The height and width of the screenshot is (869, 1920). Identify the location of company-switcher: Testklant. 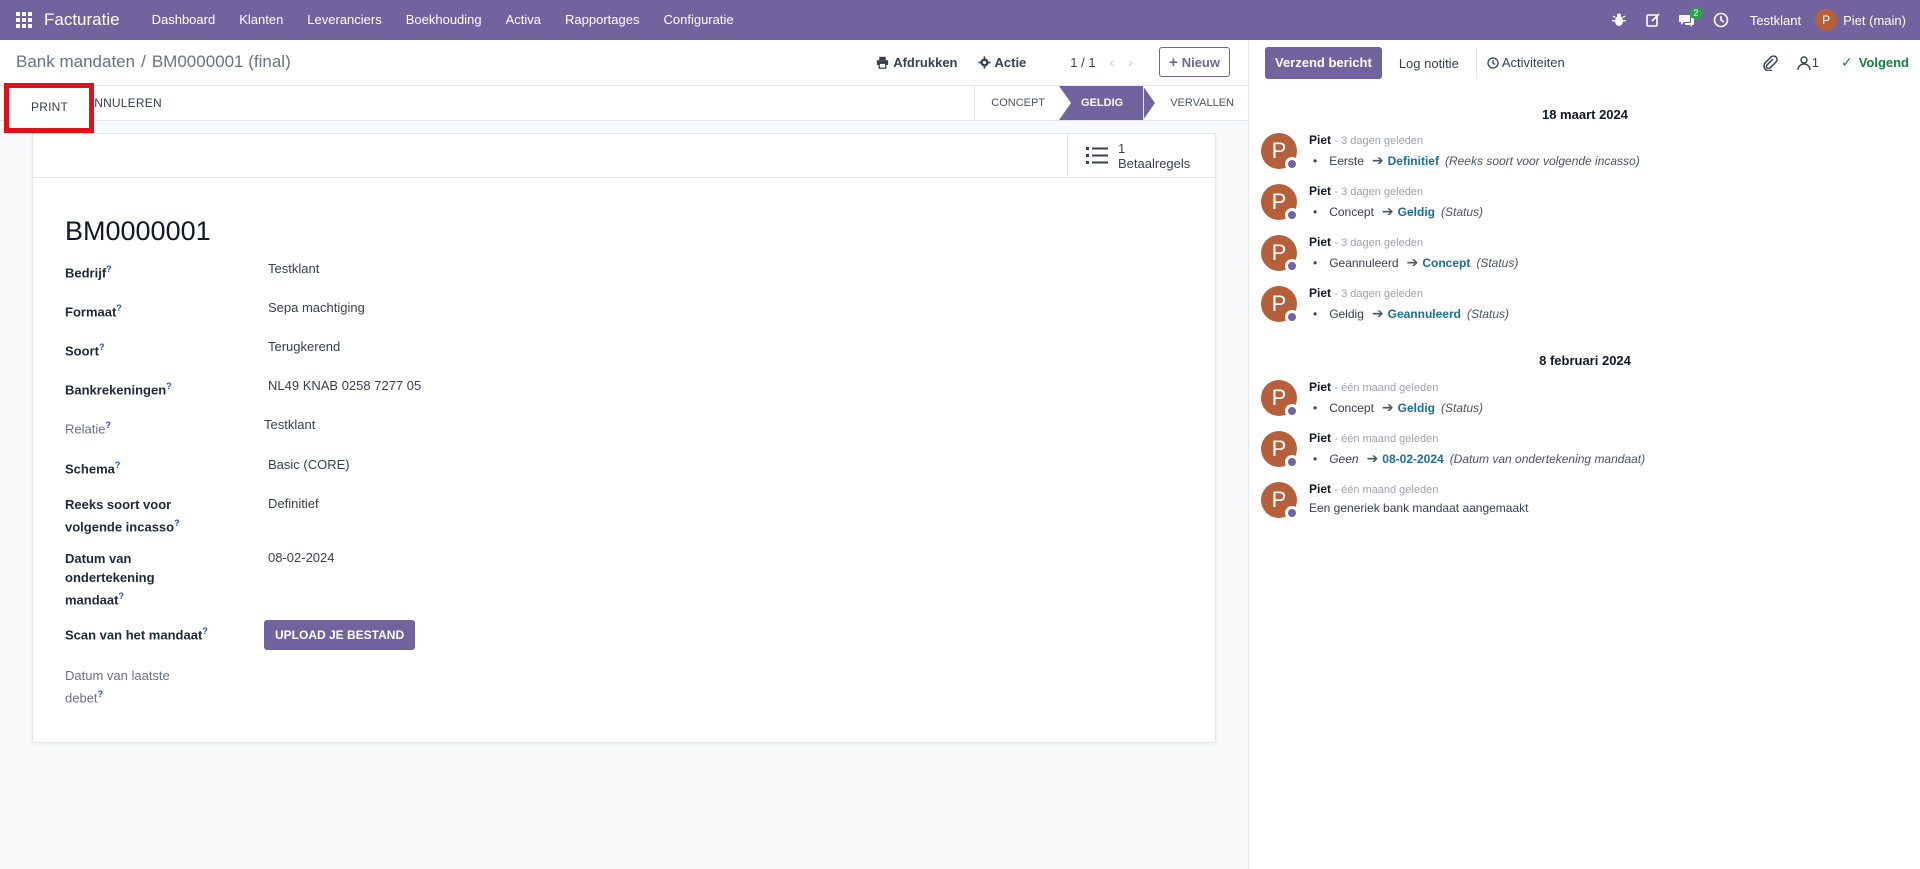
(1776, 20).